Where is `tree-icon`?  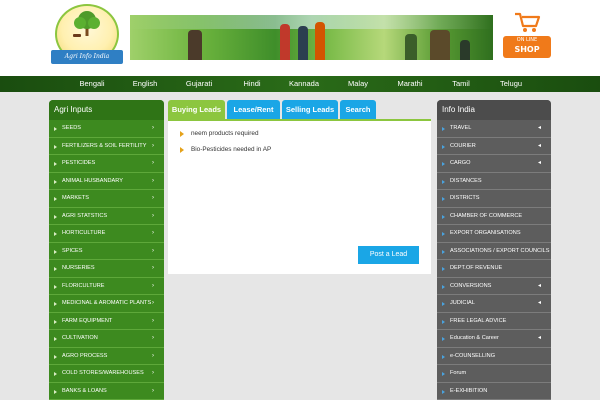
tree-icon is located at coordinates (86, 24).